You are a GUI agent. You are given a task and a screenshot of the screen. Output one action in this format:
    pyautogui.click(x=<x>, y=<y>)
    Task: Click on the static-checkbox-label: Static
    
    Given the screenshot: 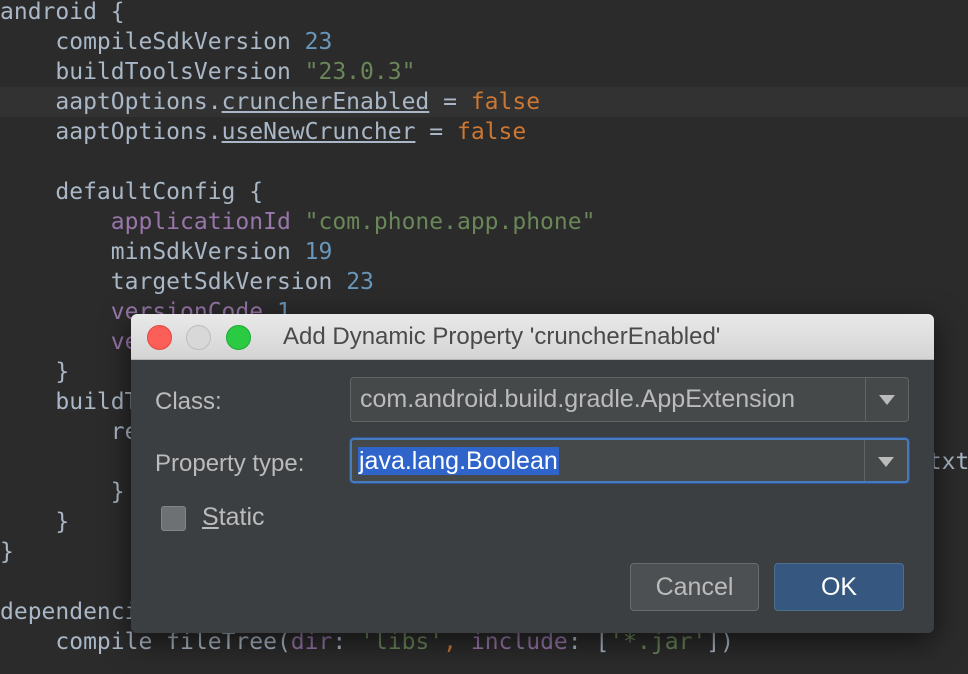 What is the action you would take?
    pyautogui.click(x=233, y=517)
    